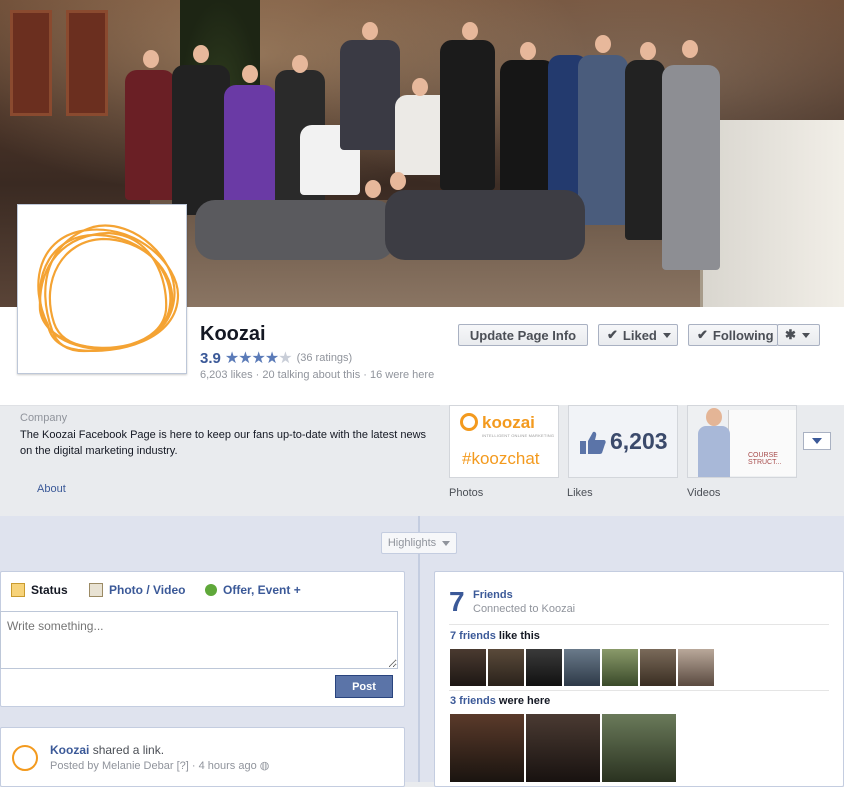 This screenshot has height=787, width=844. I want to click on post-button: Post, so click(364, 686).